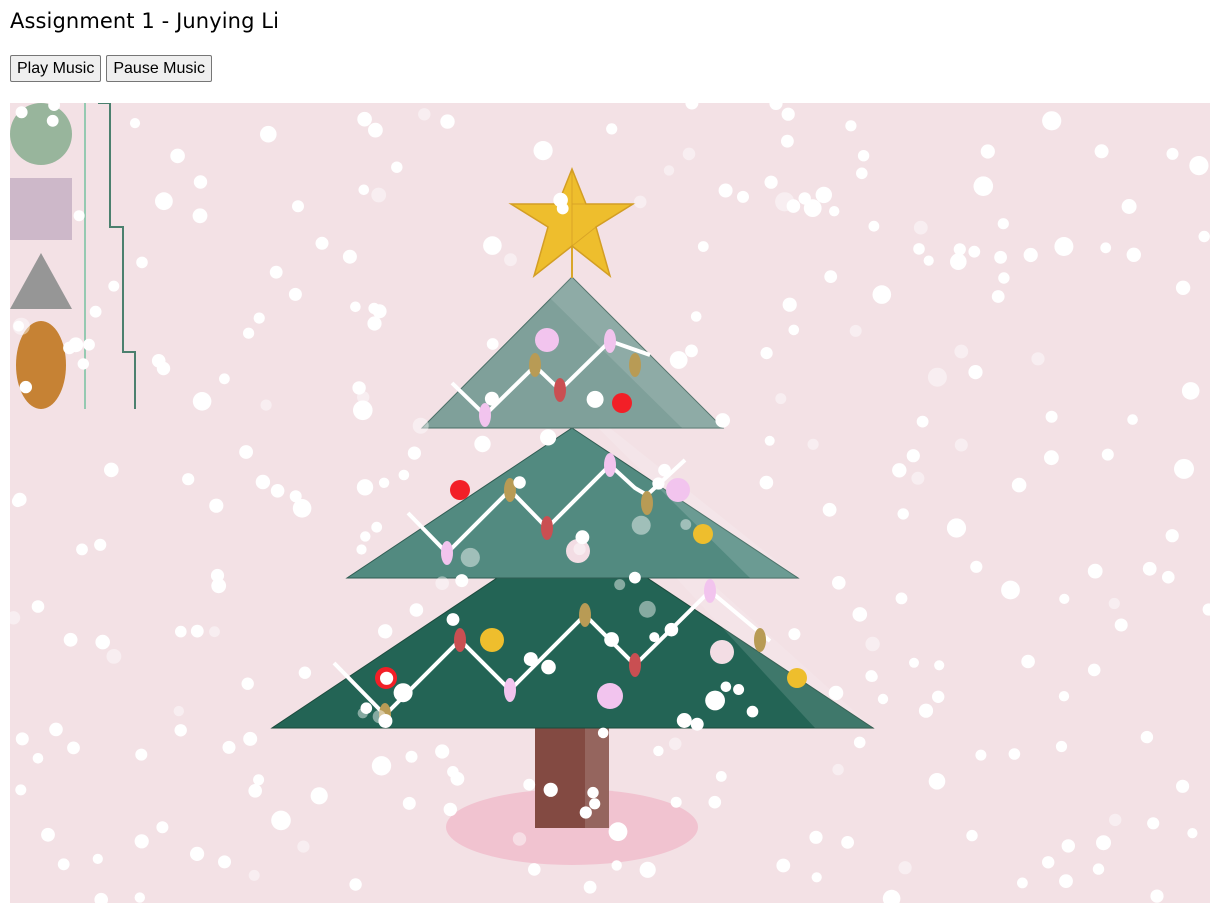 This screenshot has height=913, width=1221. I want to click on music-controls: Play Music Pause Music, so click(111, 68).